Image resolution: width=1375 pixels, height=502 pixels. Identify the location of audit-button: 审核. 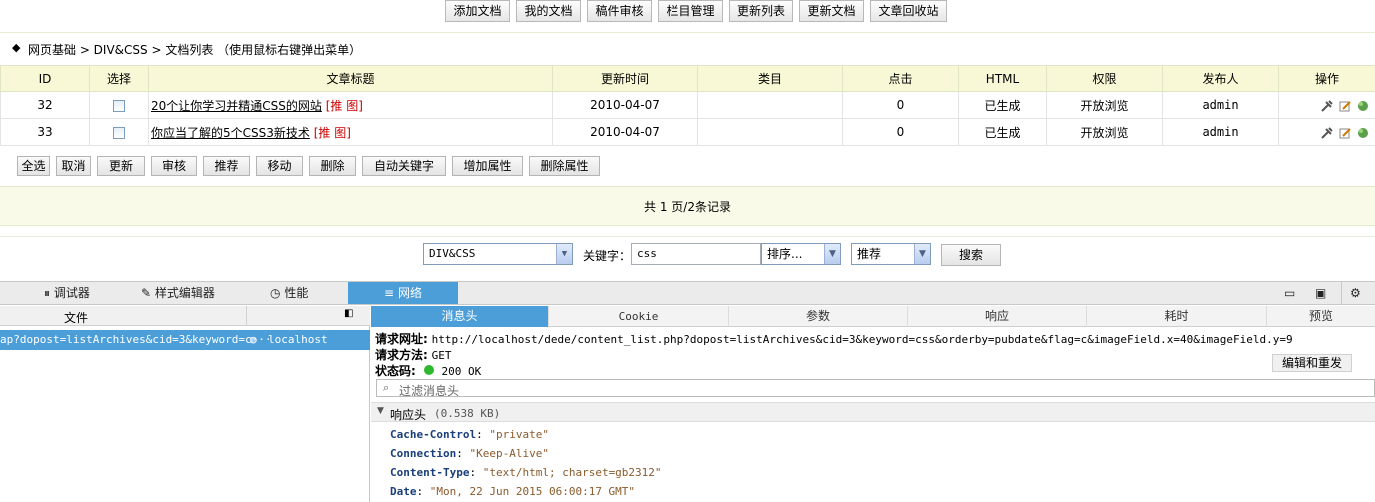
(174, 166).